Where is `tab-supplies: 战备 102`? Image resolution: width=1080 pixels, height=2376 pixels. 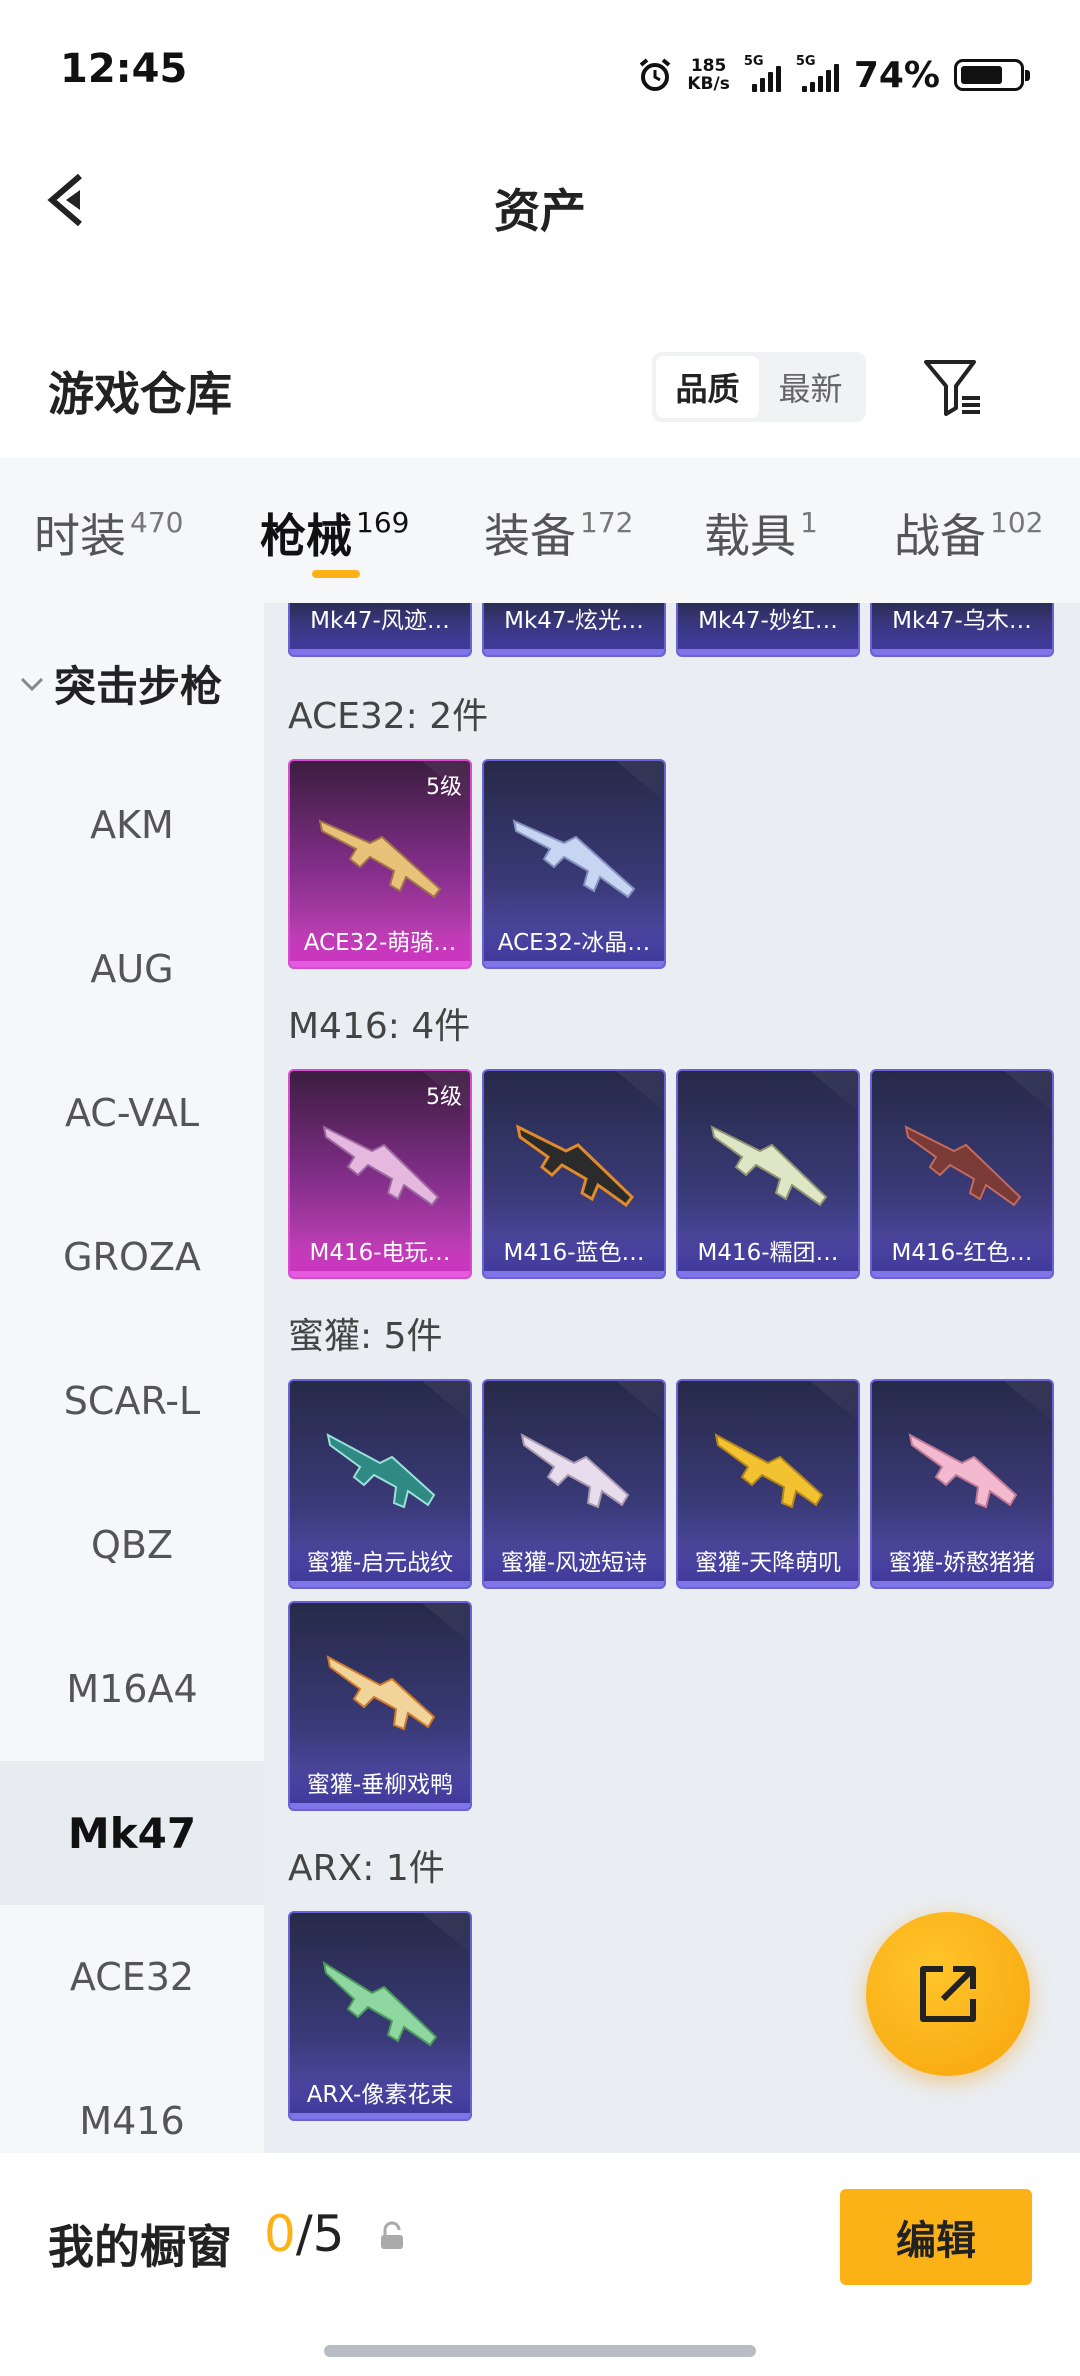 tab-supplies: 战备 102 is located at coordinates (968, 533).